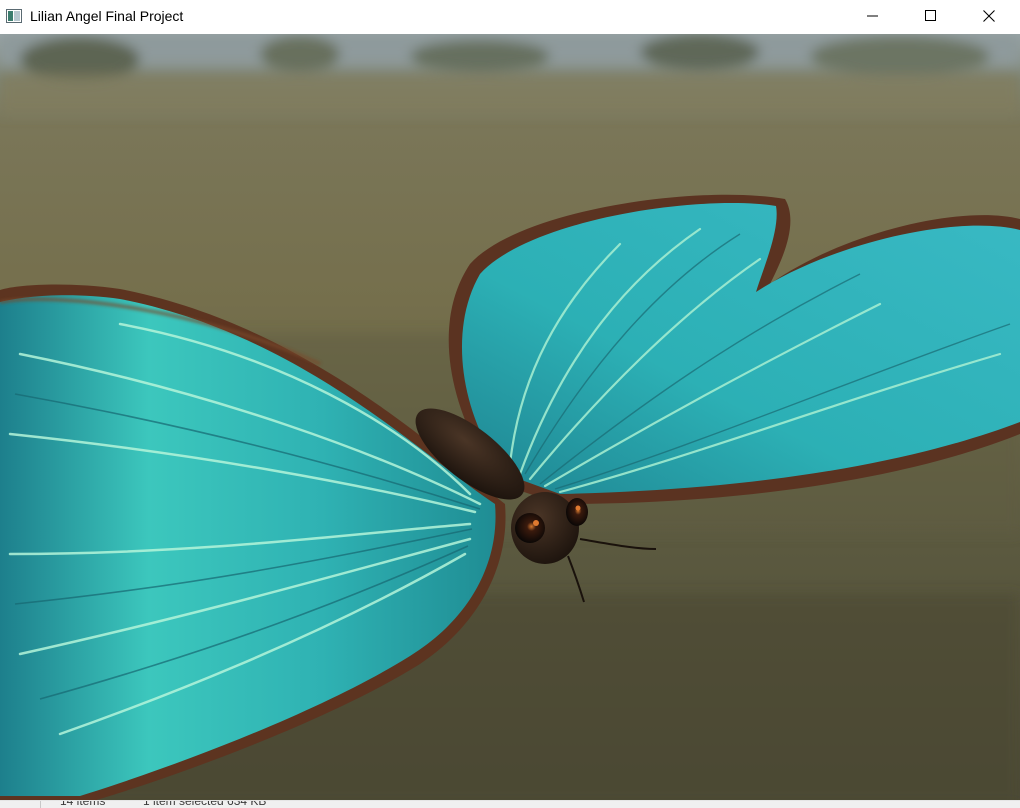 The image size is (1020, 808). I want to click on window-title: Lilian Angel Final Project, so click(107, 16).